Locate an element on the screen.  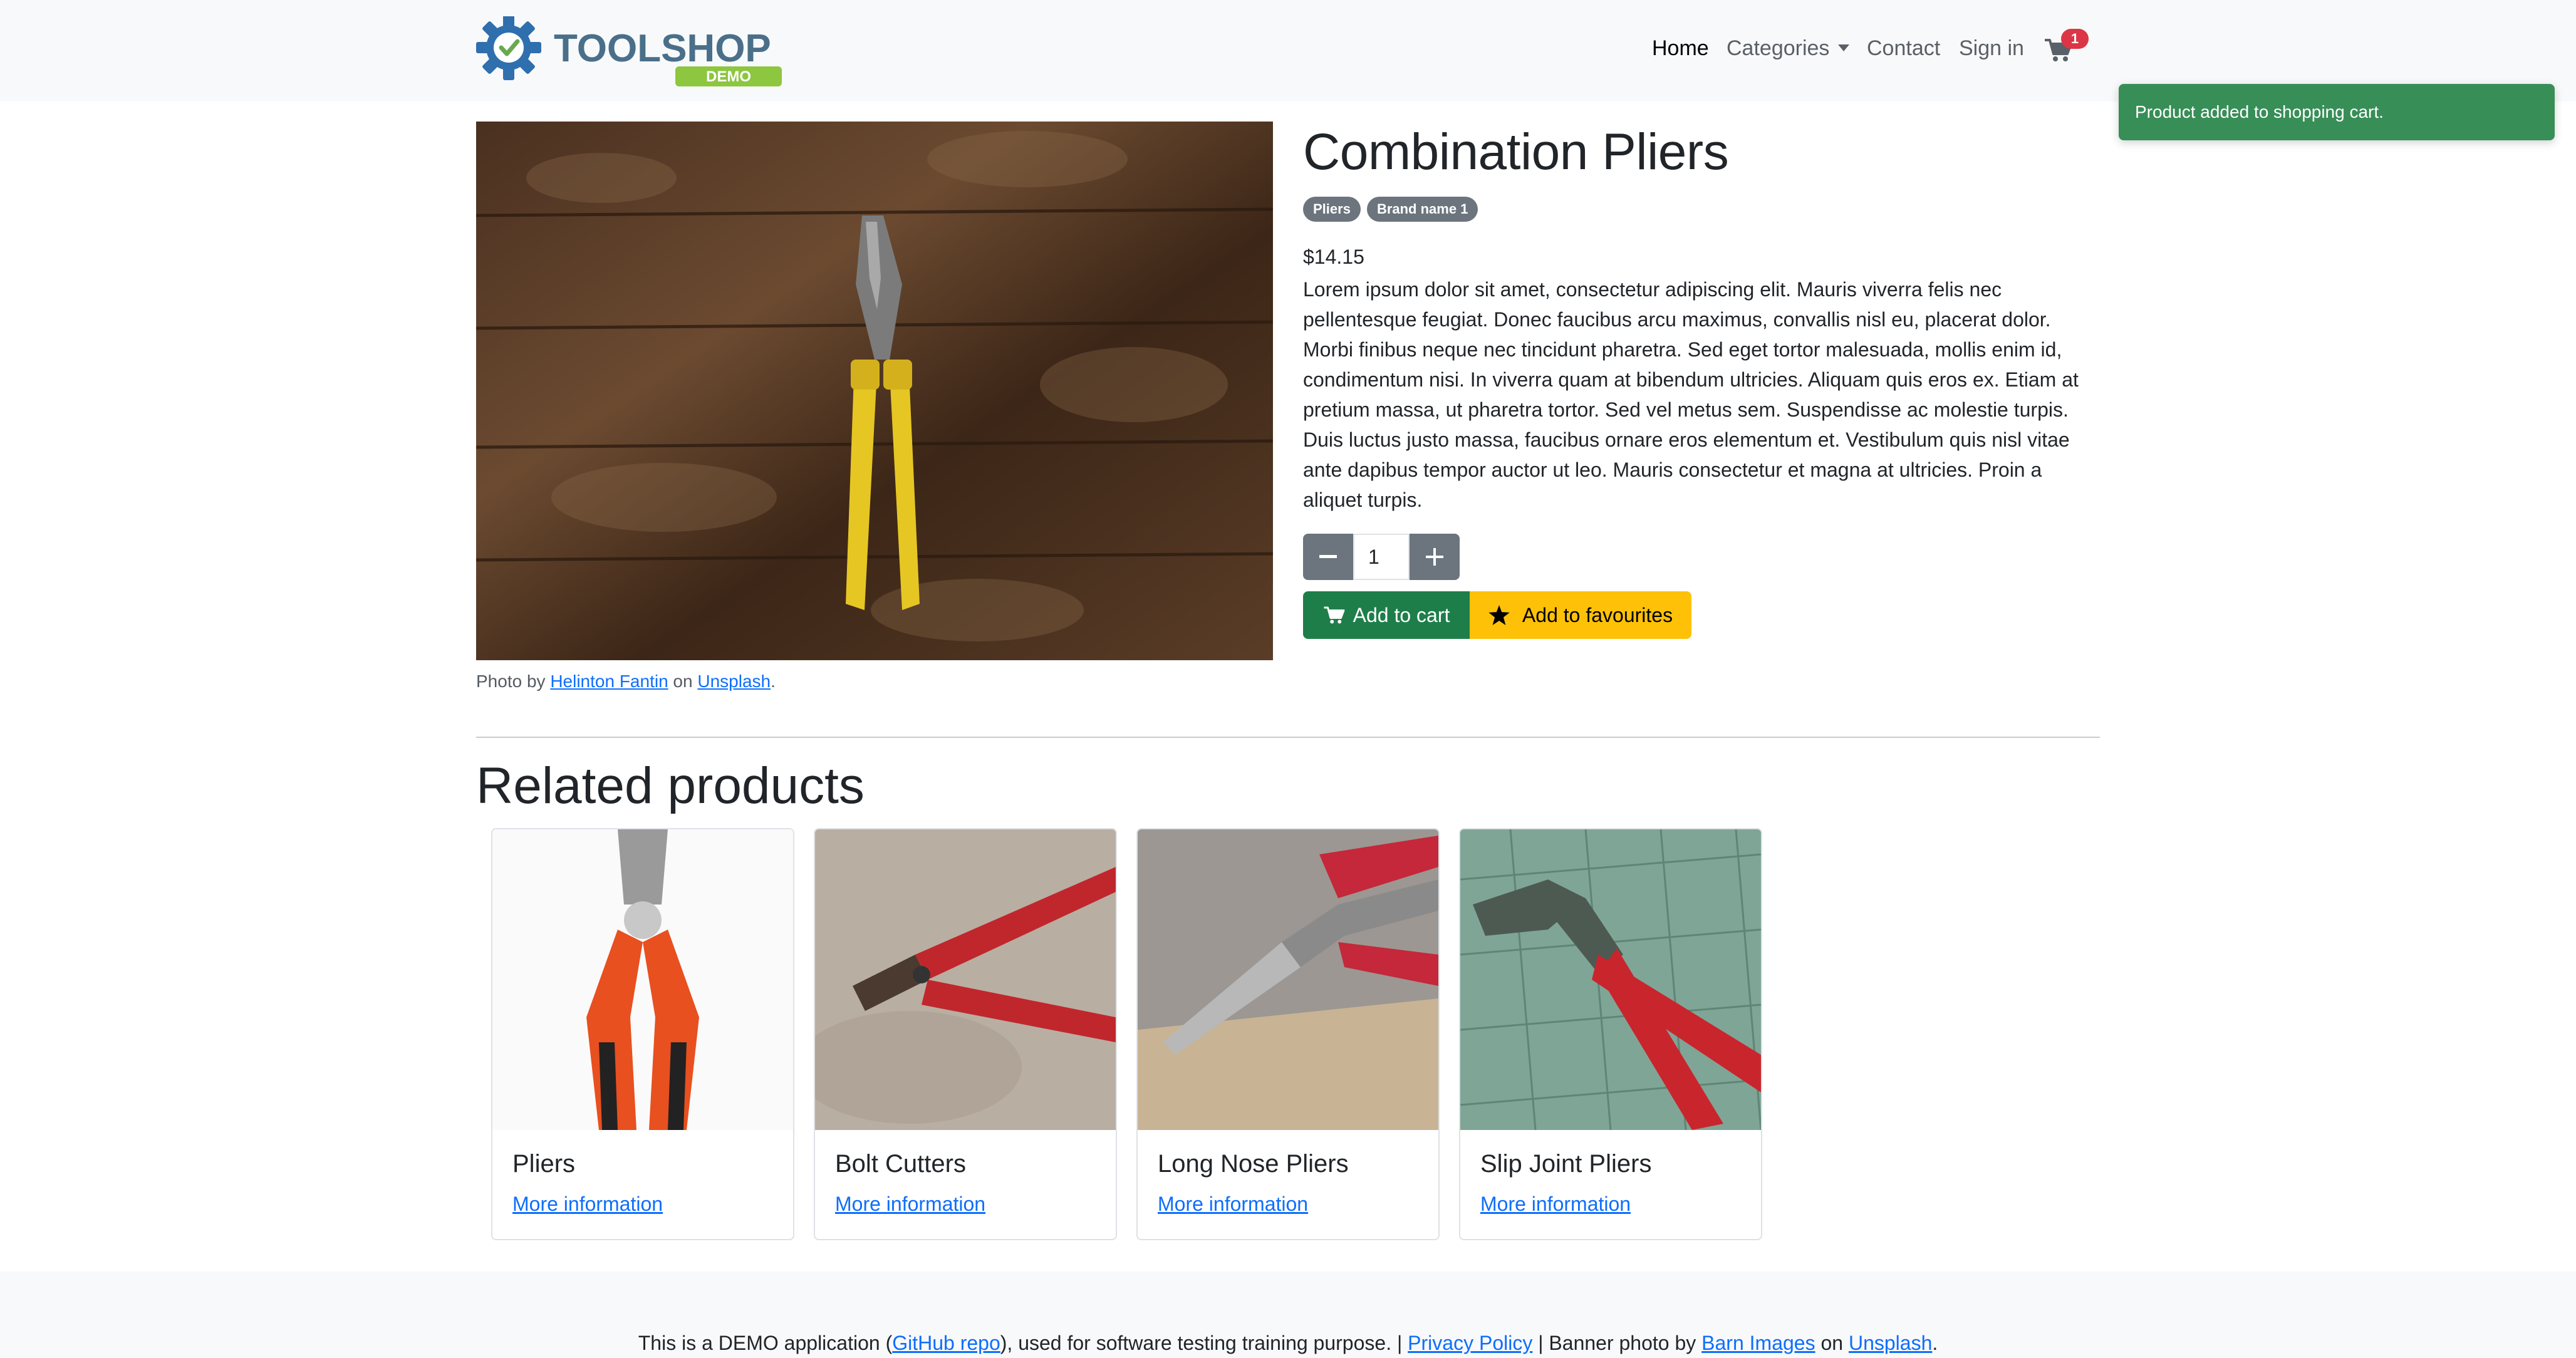
product-actions: Add to cart Add to favourites is located at coordinates (1497, 615).